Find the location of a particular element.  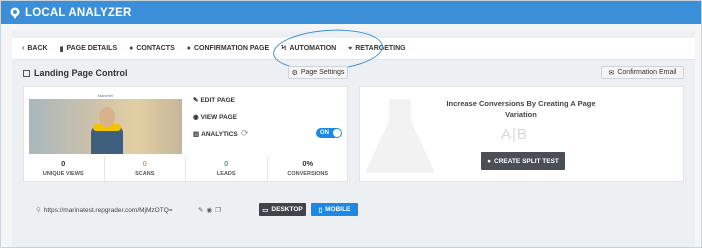

bar-chart-icon: ▥ is located at coordinates (196, 134).